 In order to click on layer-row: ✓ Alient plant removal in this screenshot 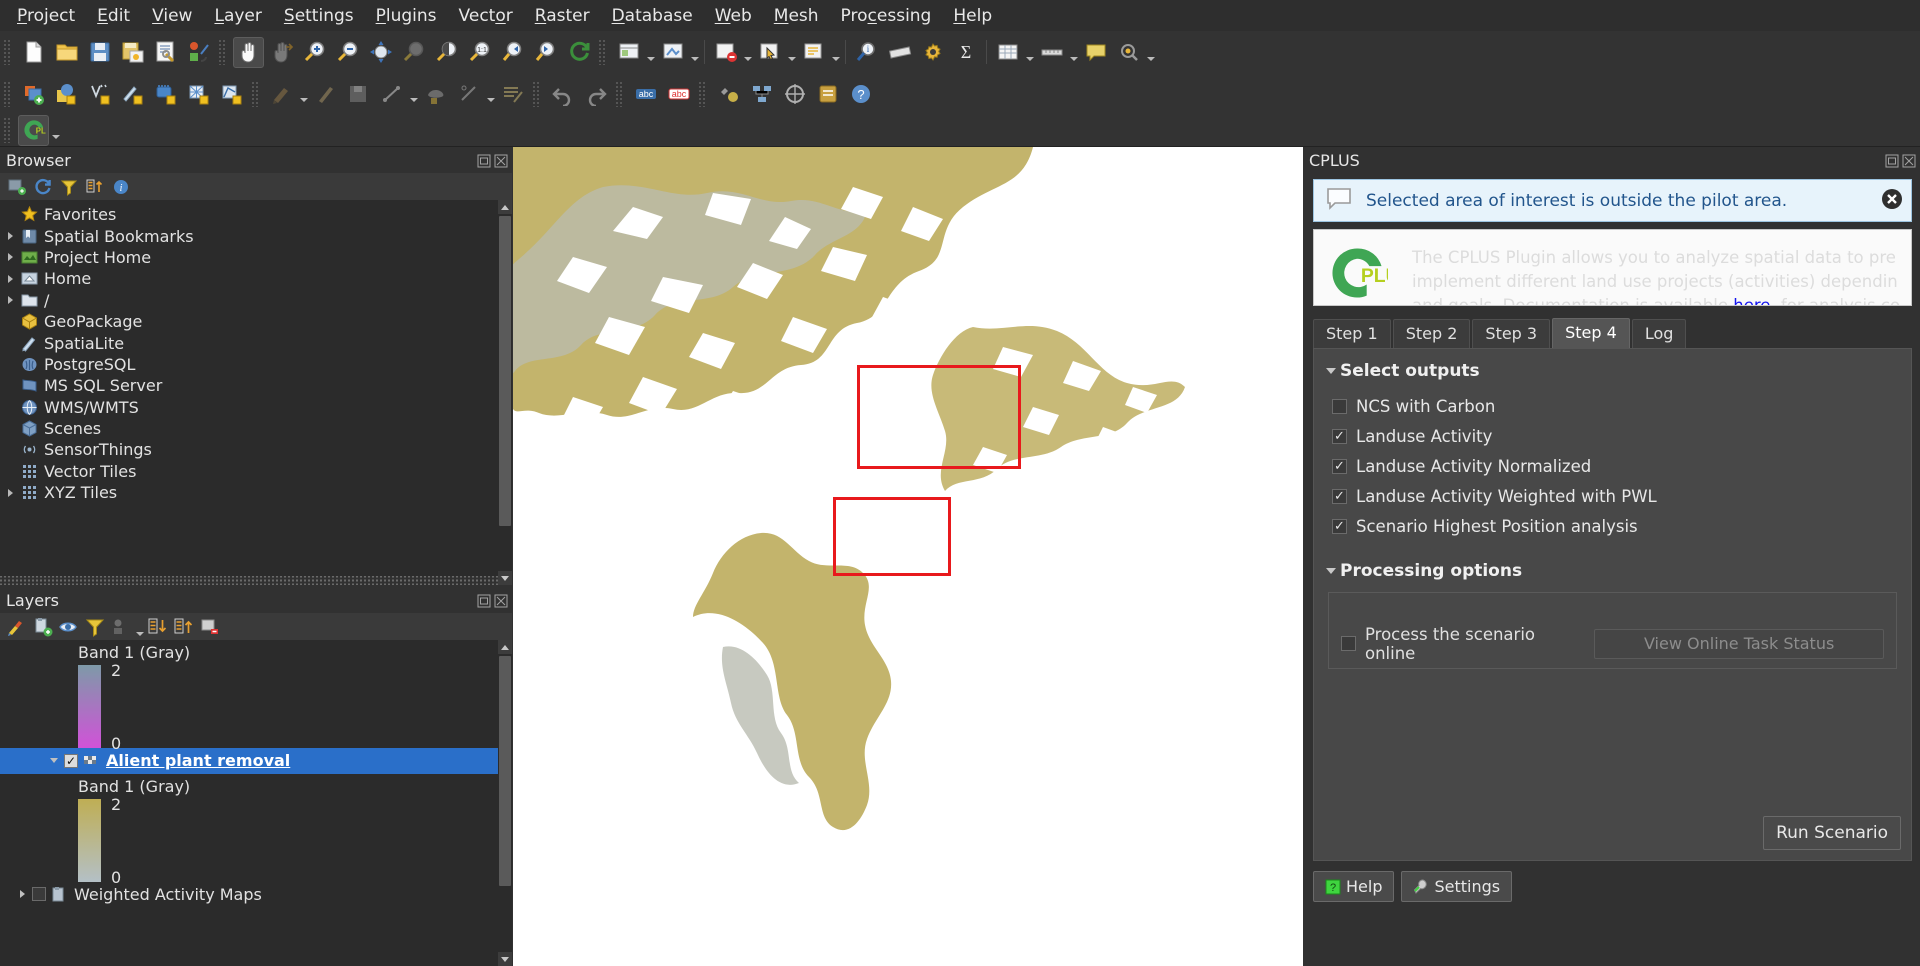, I will do `click(256, 761)`.